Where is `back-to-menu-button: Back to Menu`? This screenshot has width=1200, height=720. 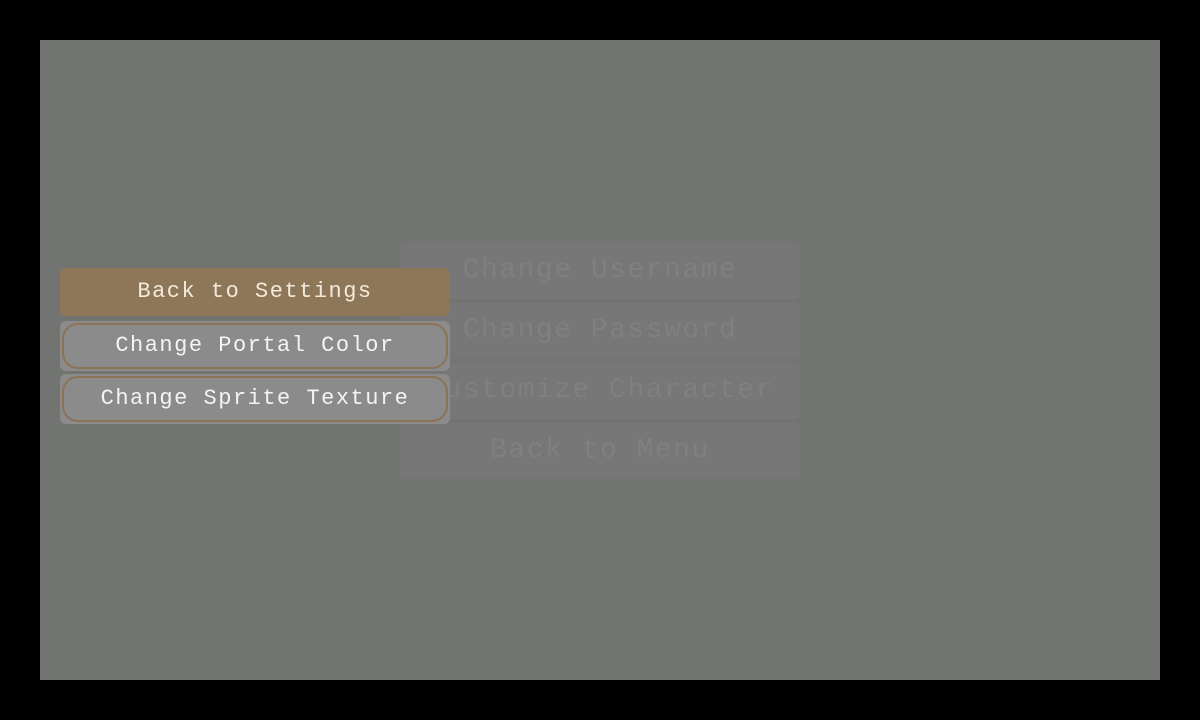
back-to-menu-button: Back to Menu is located at coordinates (600, 451).